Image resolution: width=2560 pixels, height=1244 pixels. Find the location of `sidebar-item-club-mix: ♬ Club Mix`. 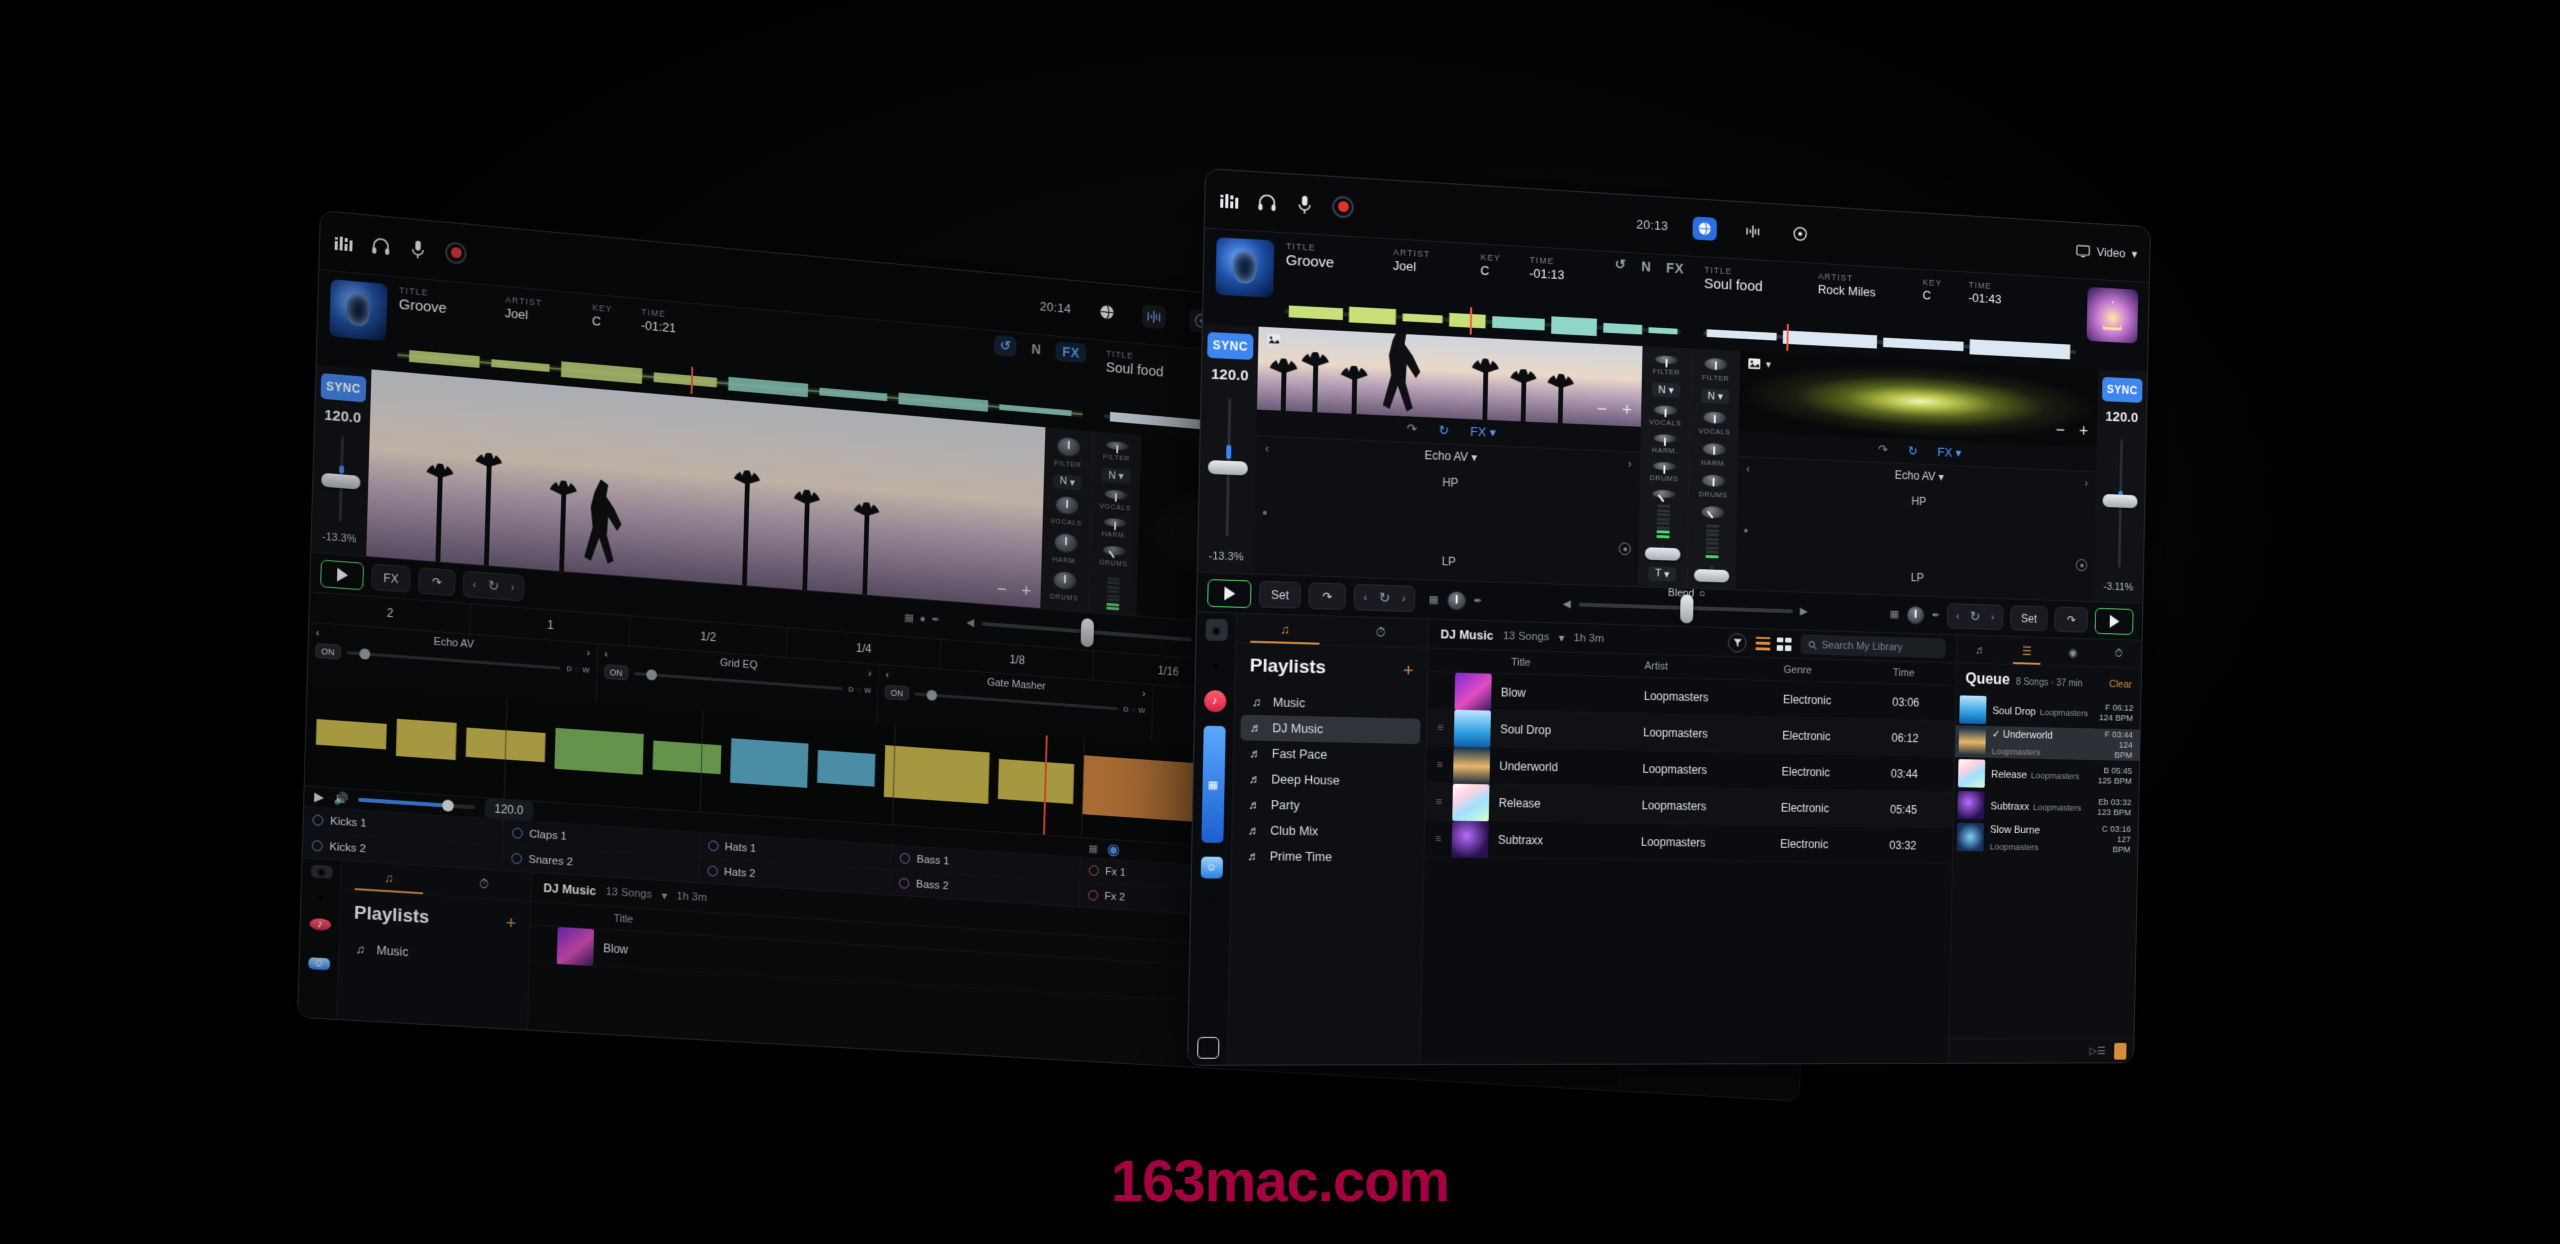

sidebar-item-club-mix: ♬ Club Mix is located at coordinates (1328, 831).